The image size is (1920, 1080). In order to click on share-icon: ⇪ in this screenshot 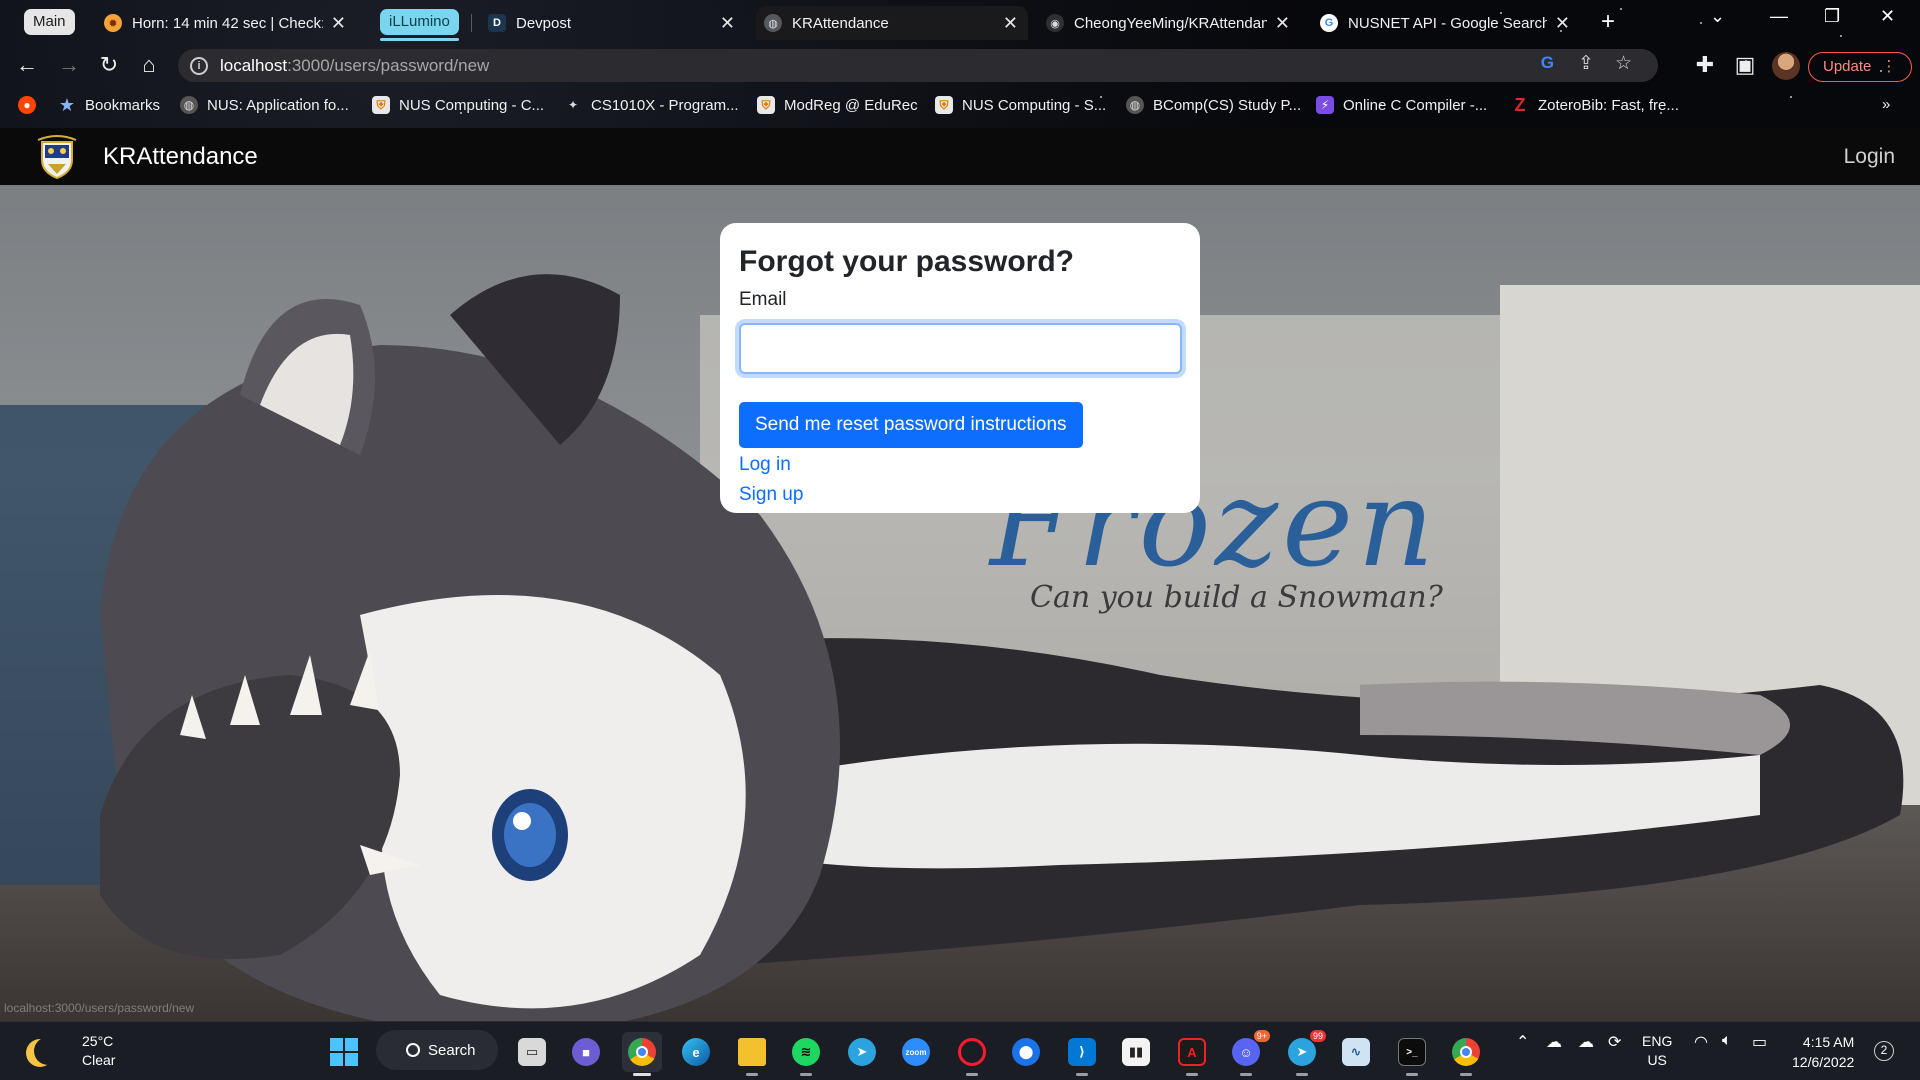, I will do `click(1586, 63)`.